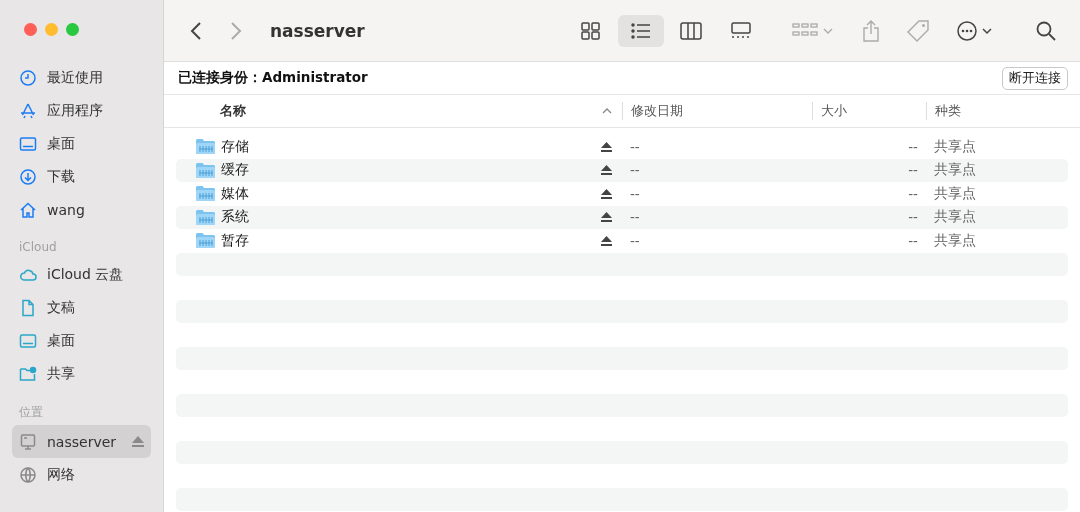 The width and height of the screenshot is (1080, 512). Describe the element at coordinates (61, 373) in the screenshot. I see `sidebar-item-label: 共享` at that location.